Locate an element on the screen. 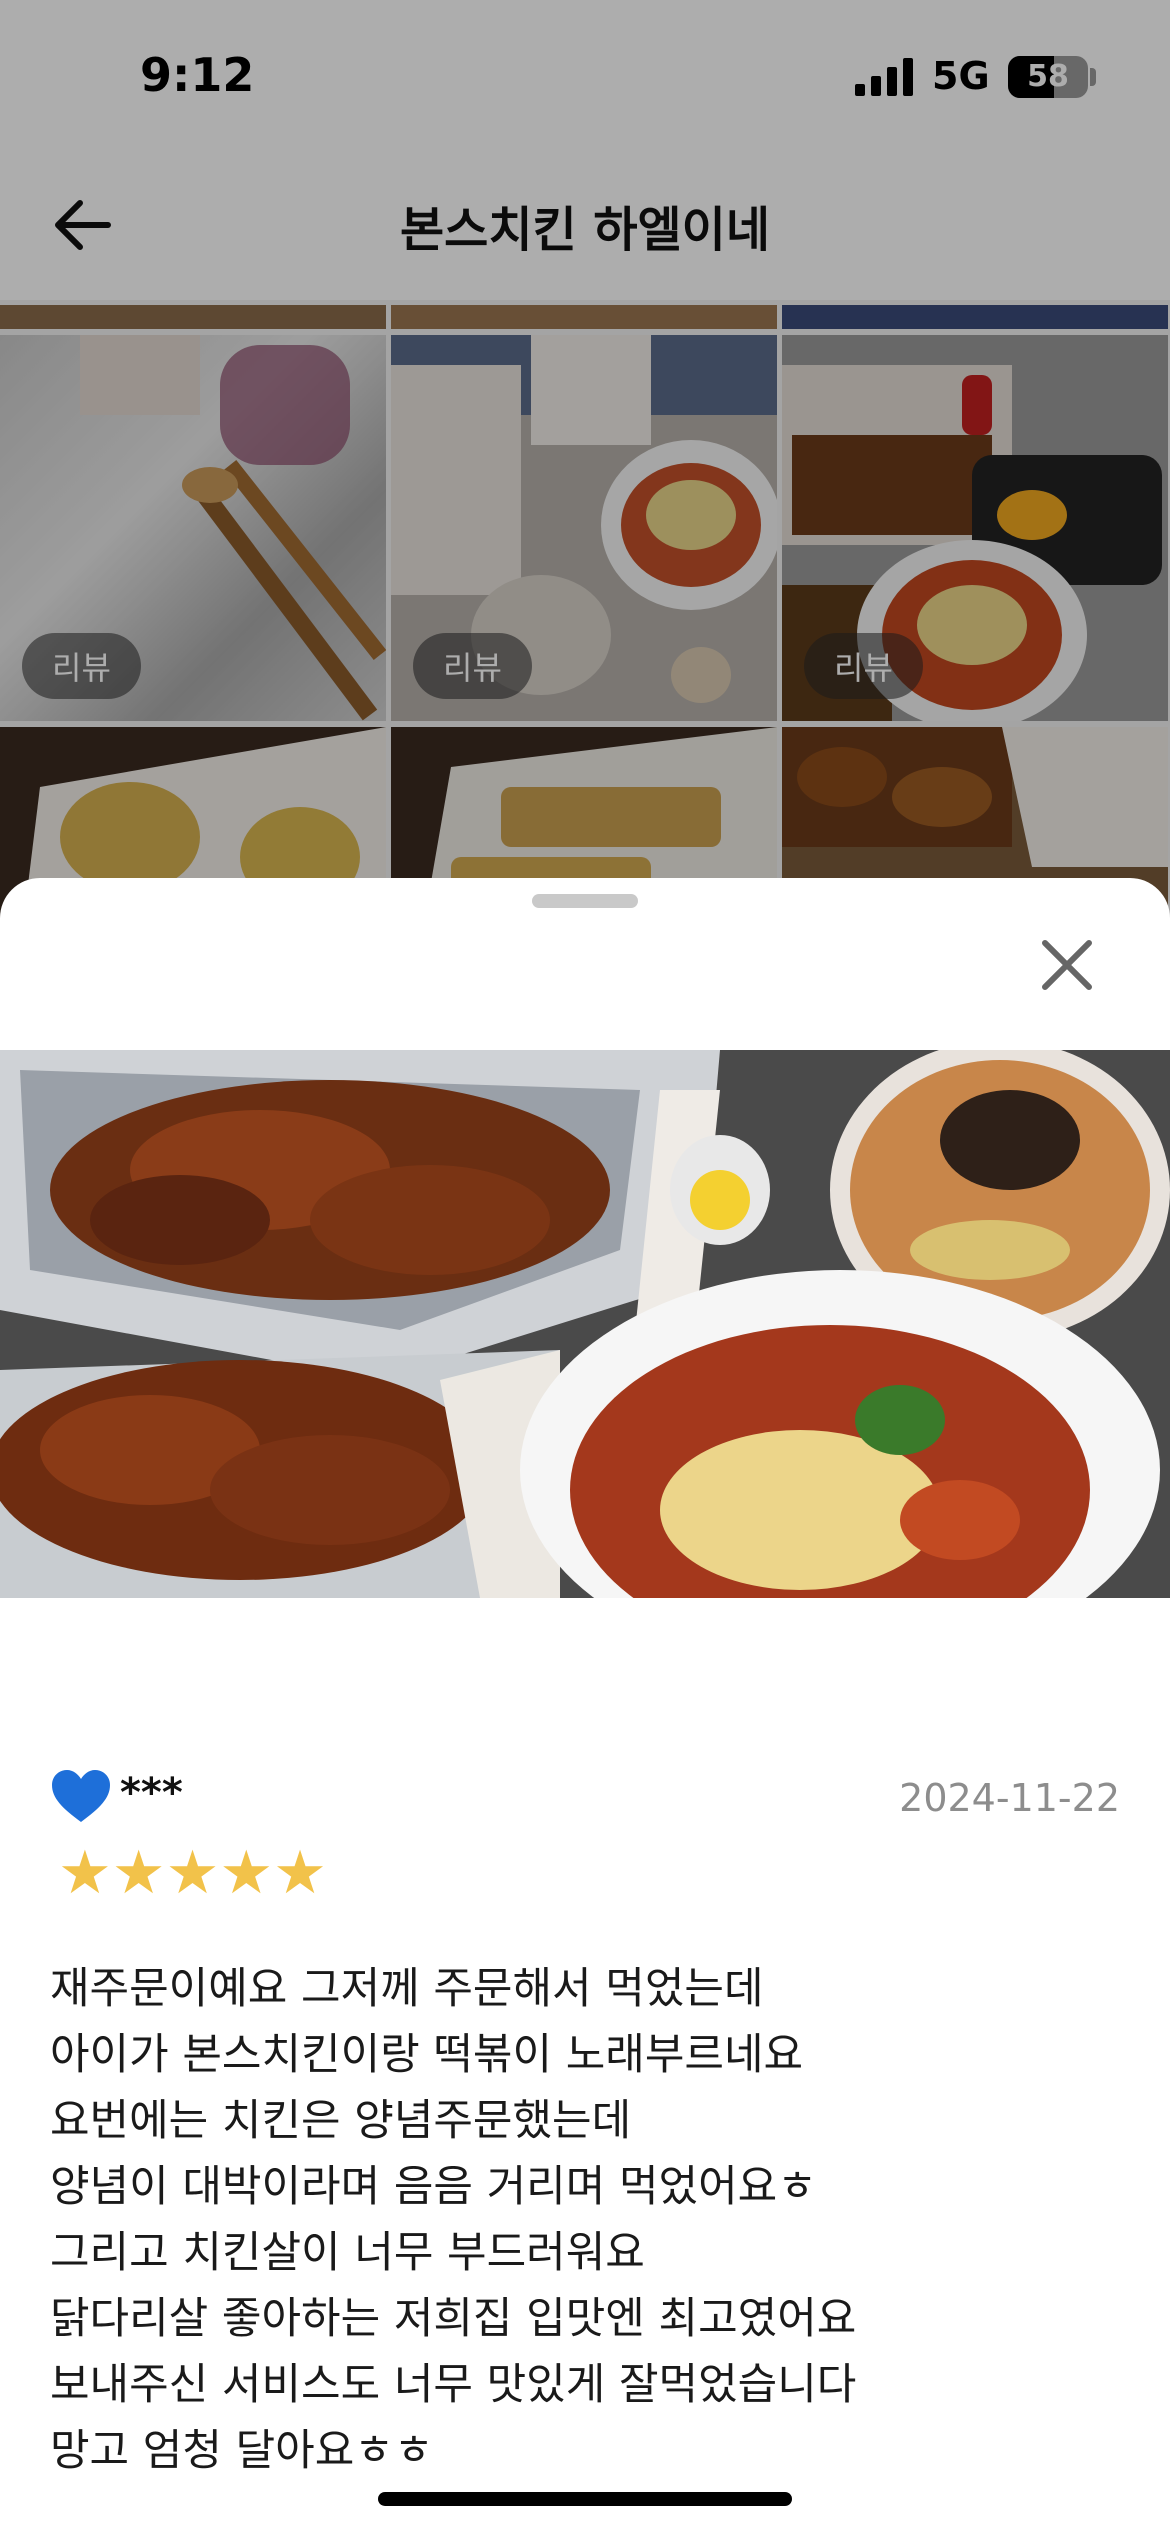 This screenshot has width=1170, height=2532. review-line: 망고 엄청 달아요ㅎㅎ is located at coordinates (242, 2451).